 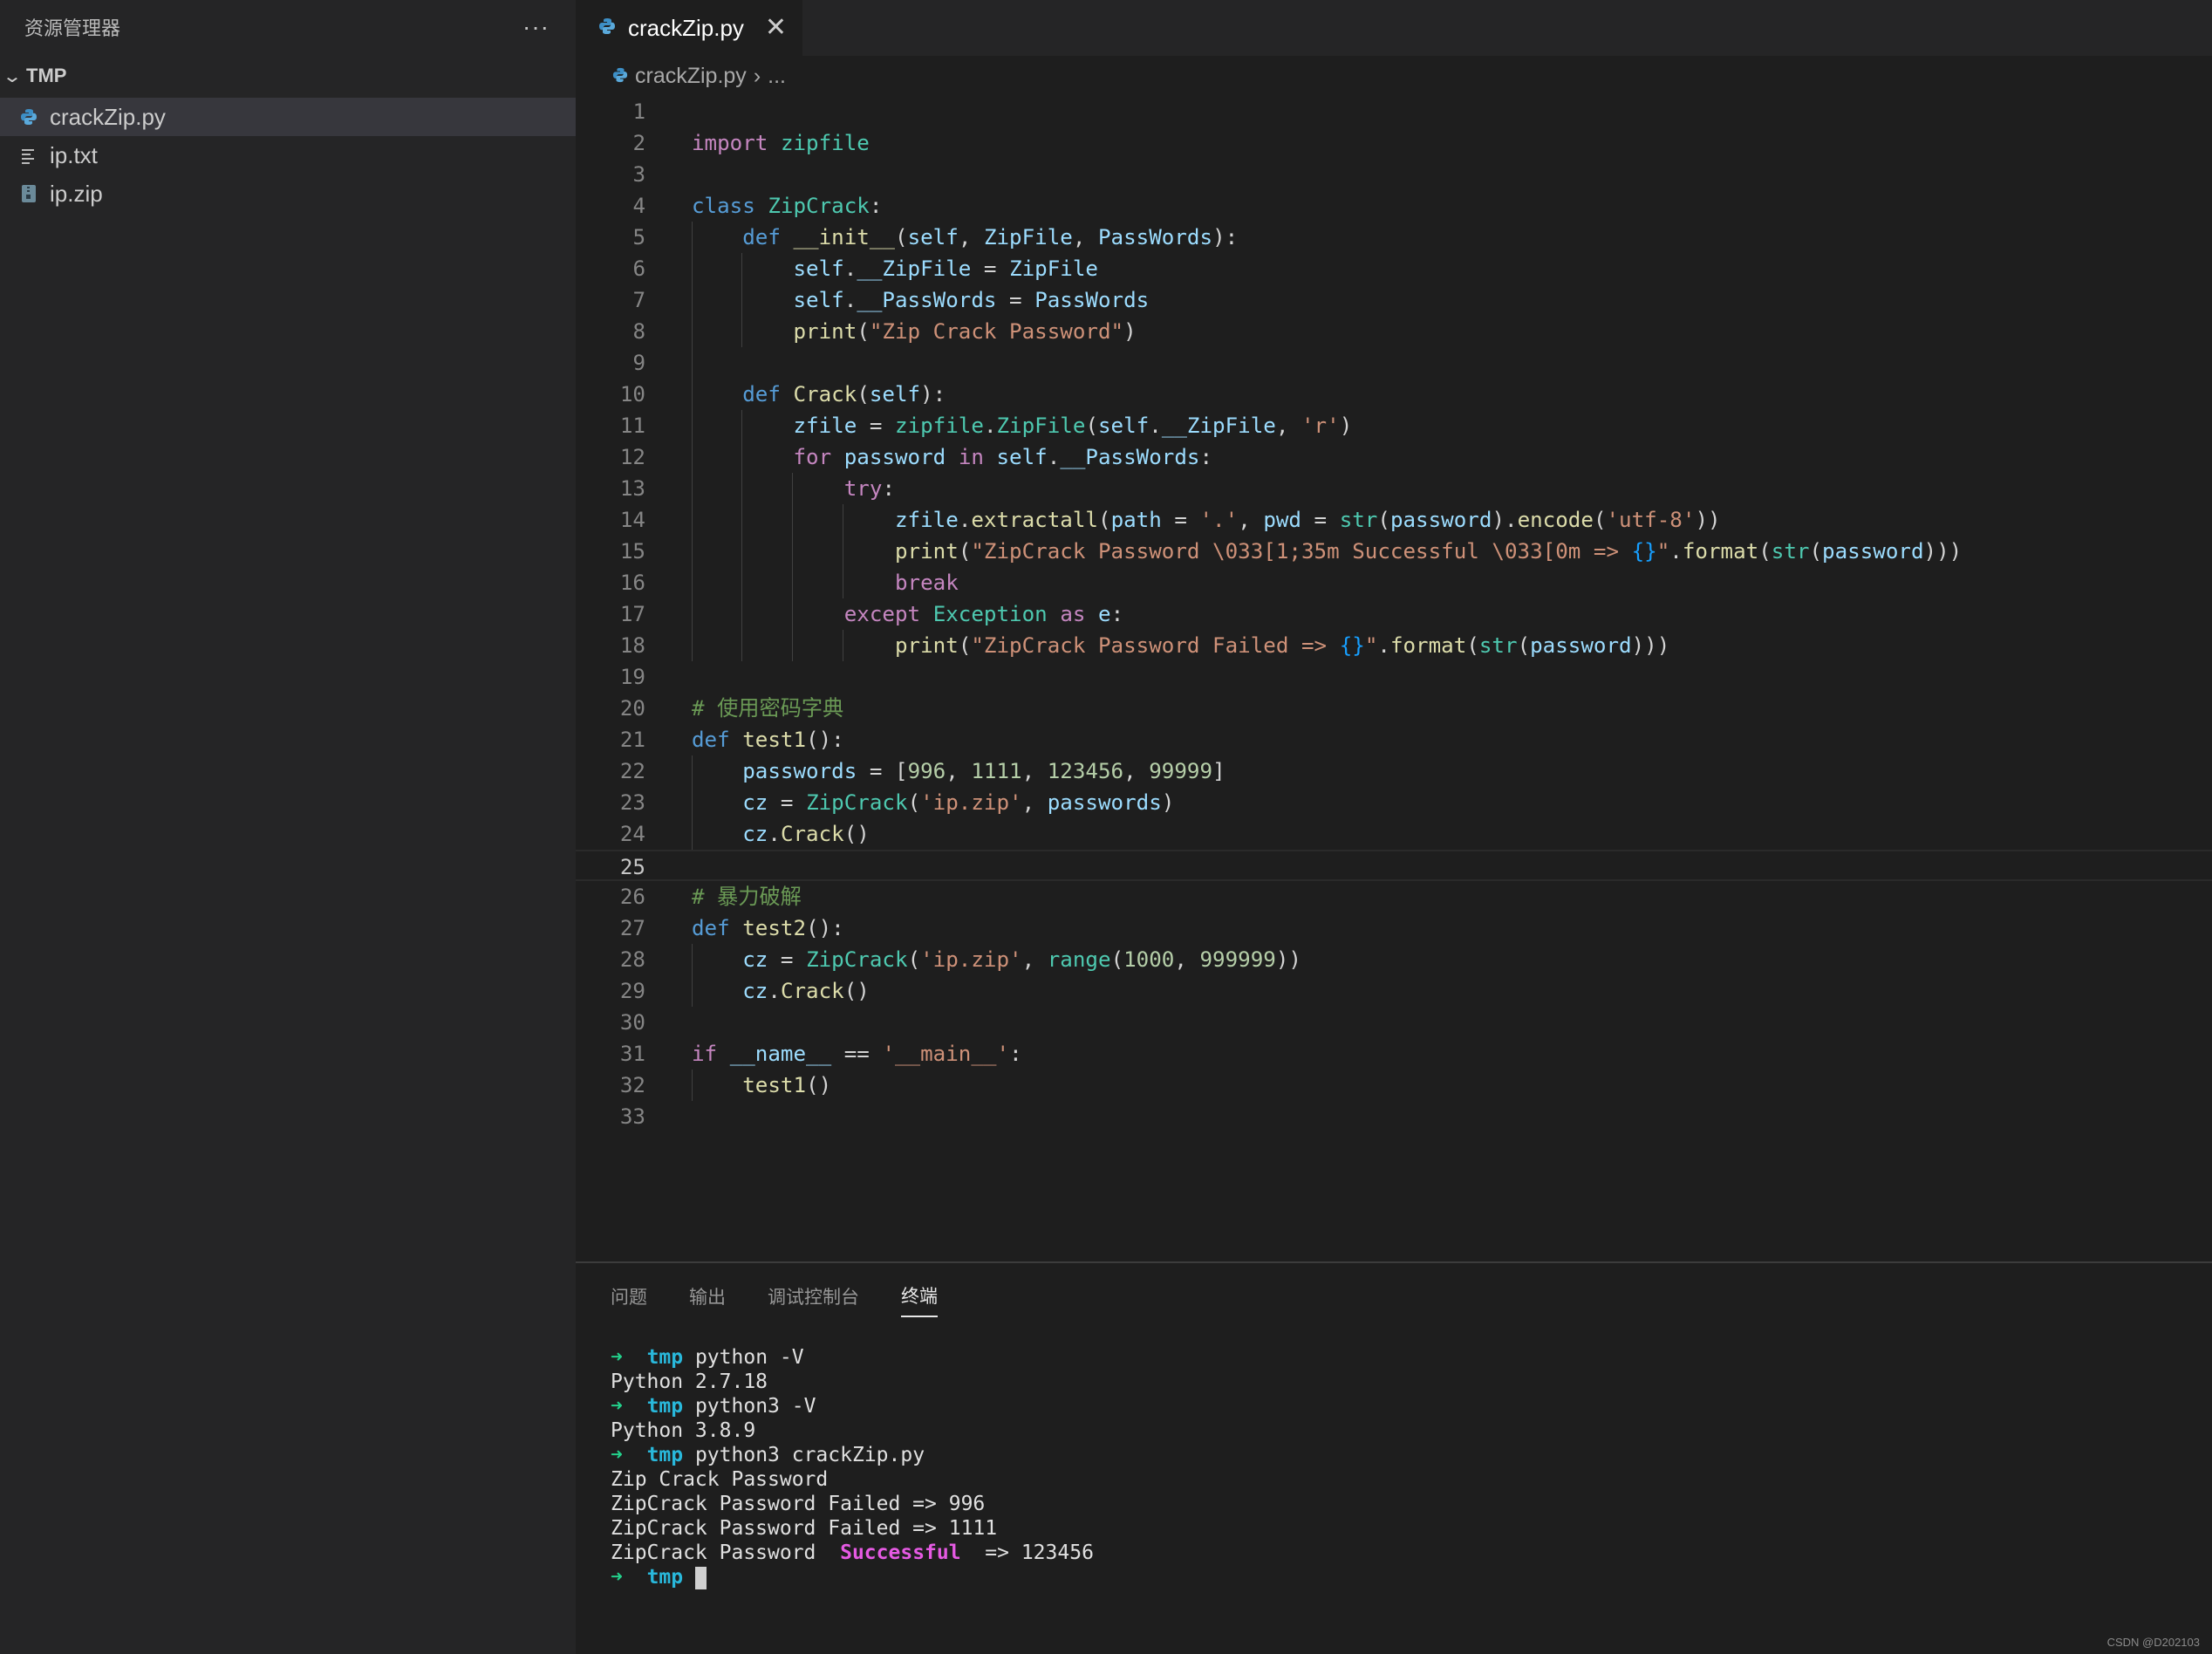 What do you see at coordinates (1394, 143) in the screenshot?
I see `code-line: 2 import zipfile` at bounding box center [1394, 143].